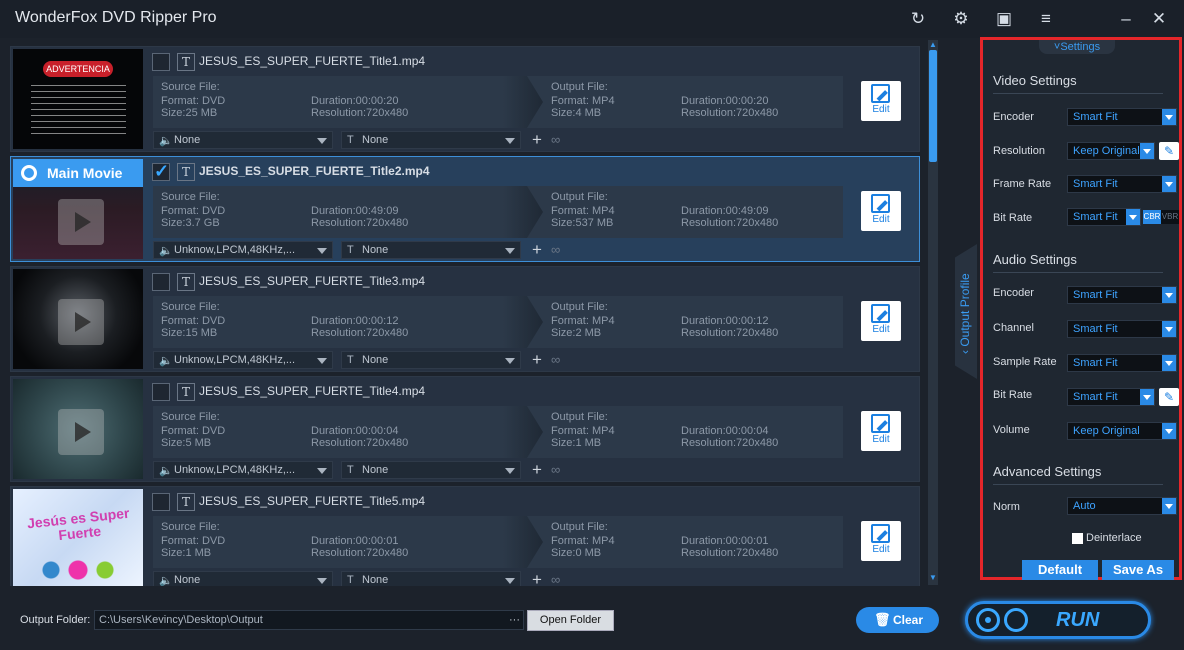 The image size is (1184, 650). I want to click on audio-encoder-select: Smart Fit, so click(1122, 295).